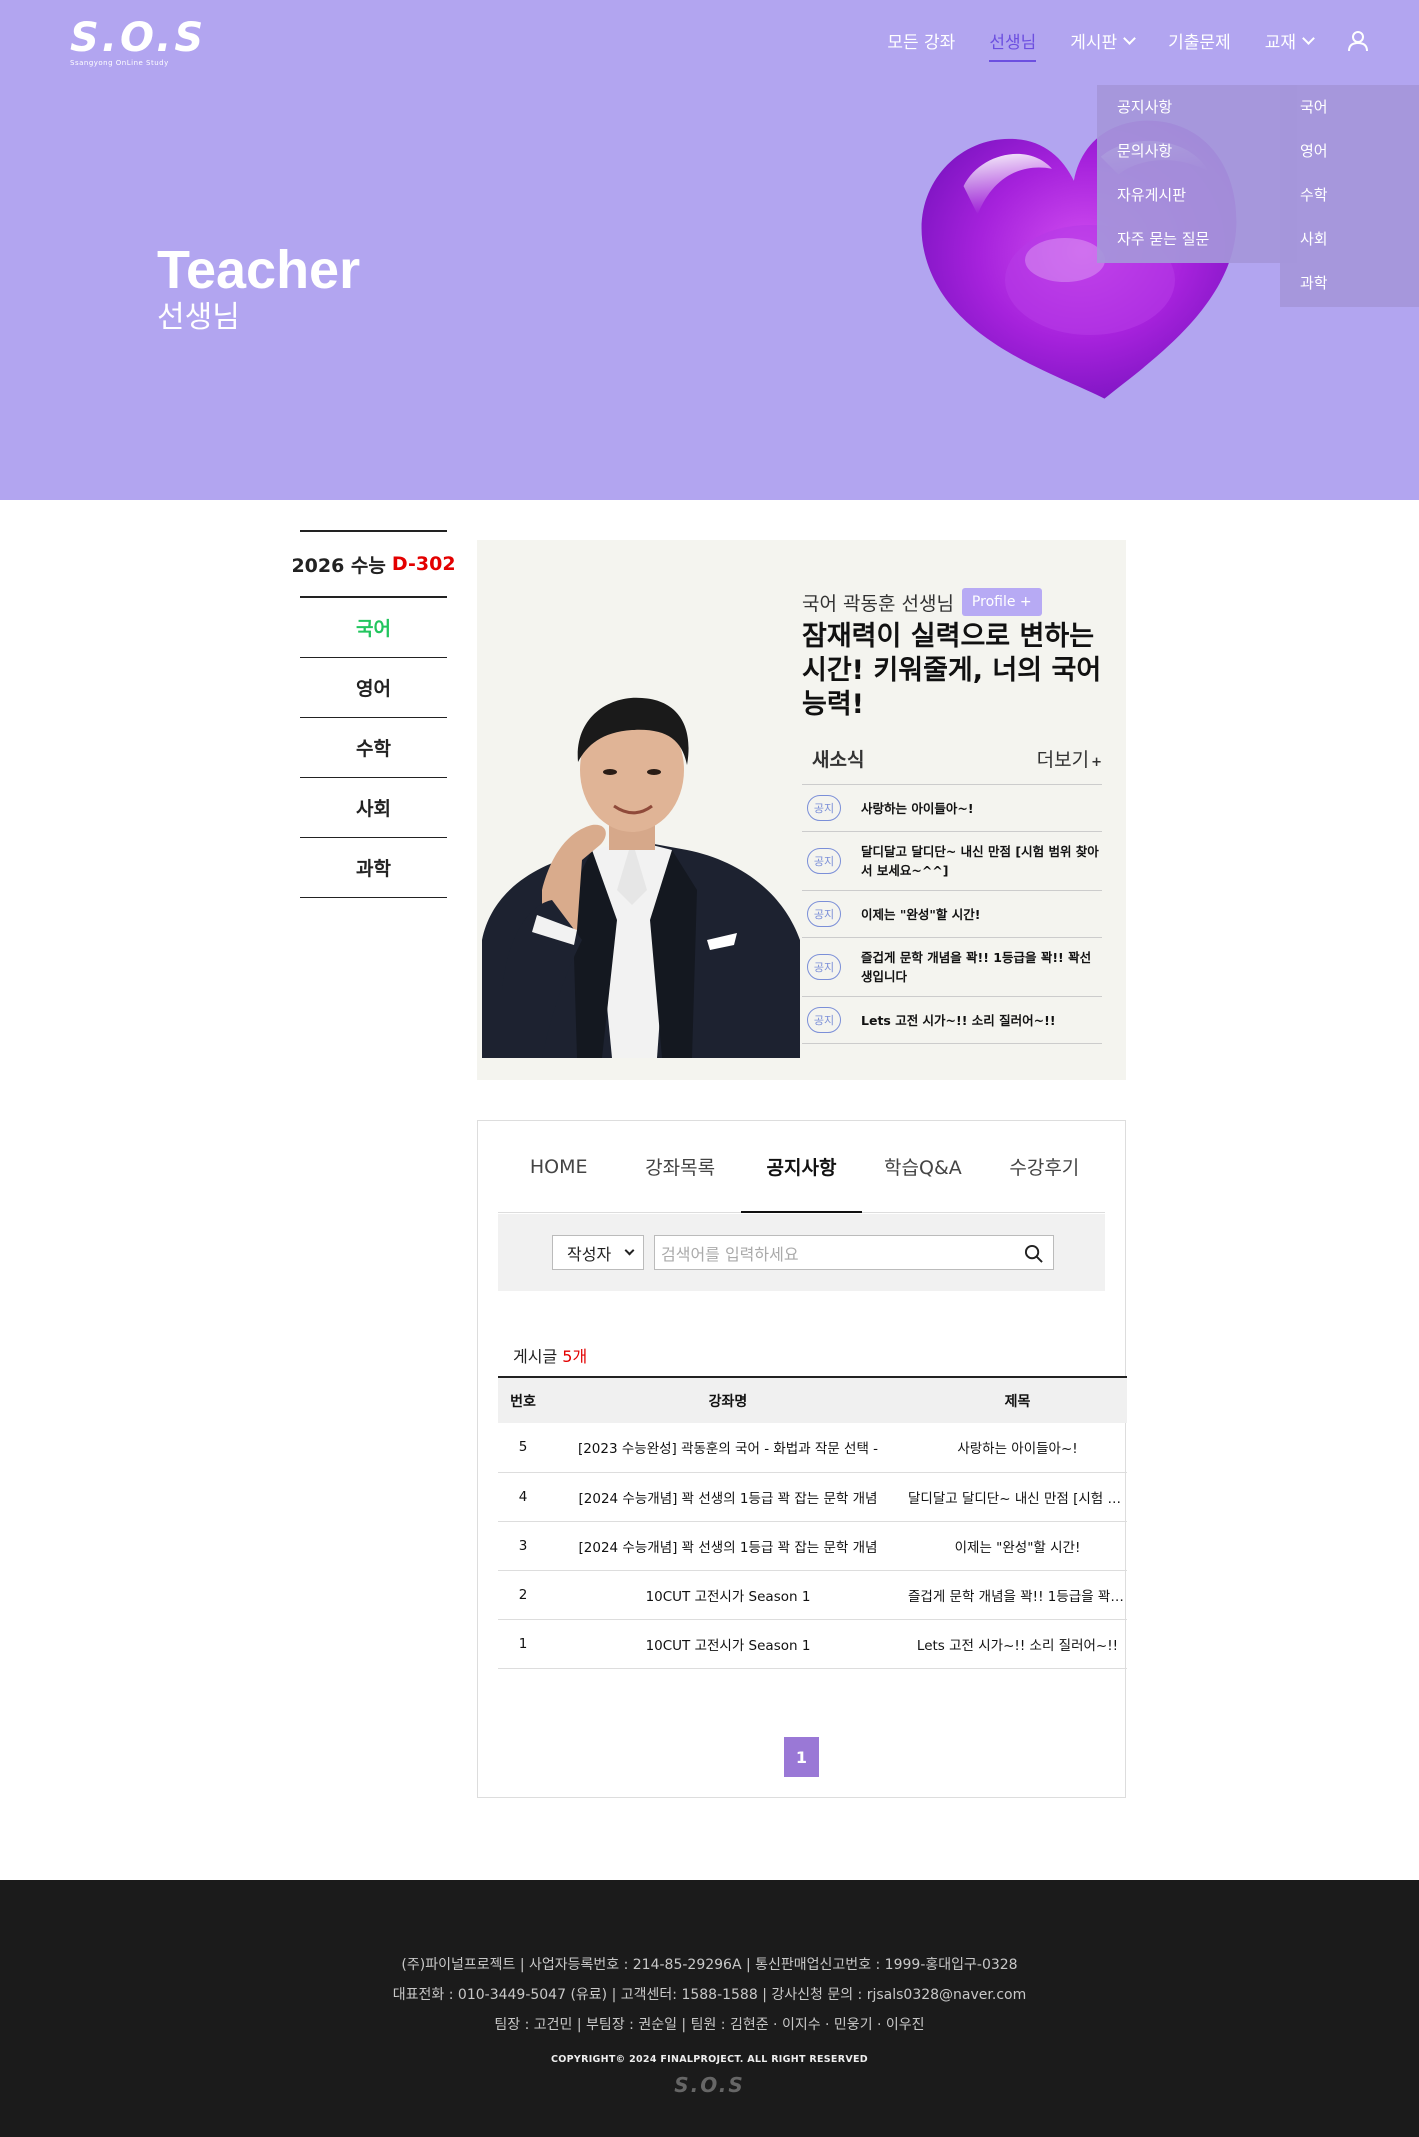 This screenshot has height=2137, width=1419. I want to click on table-header-row: 번호 강좌명 제목, so click(812, 1400).